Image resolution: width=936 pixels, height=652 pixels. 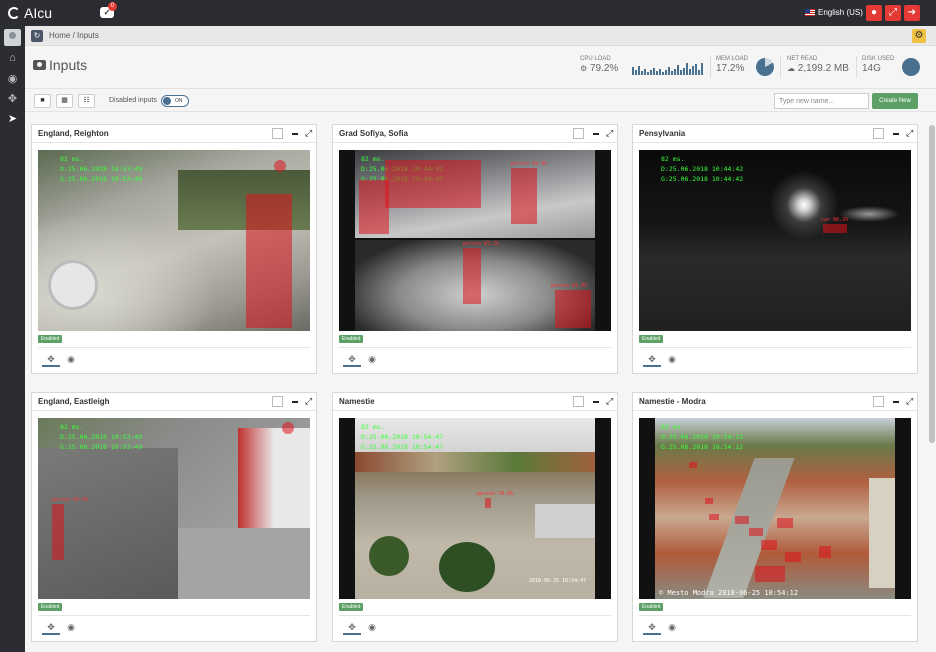 What do you see at coordinates (893, 13) in the screenshot?
I see `fullscreen-button: ⤢` at bounding box center [893, 13].